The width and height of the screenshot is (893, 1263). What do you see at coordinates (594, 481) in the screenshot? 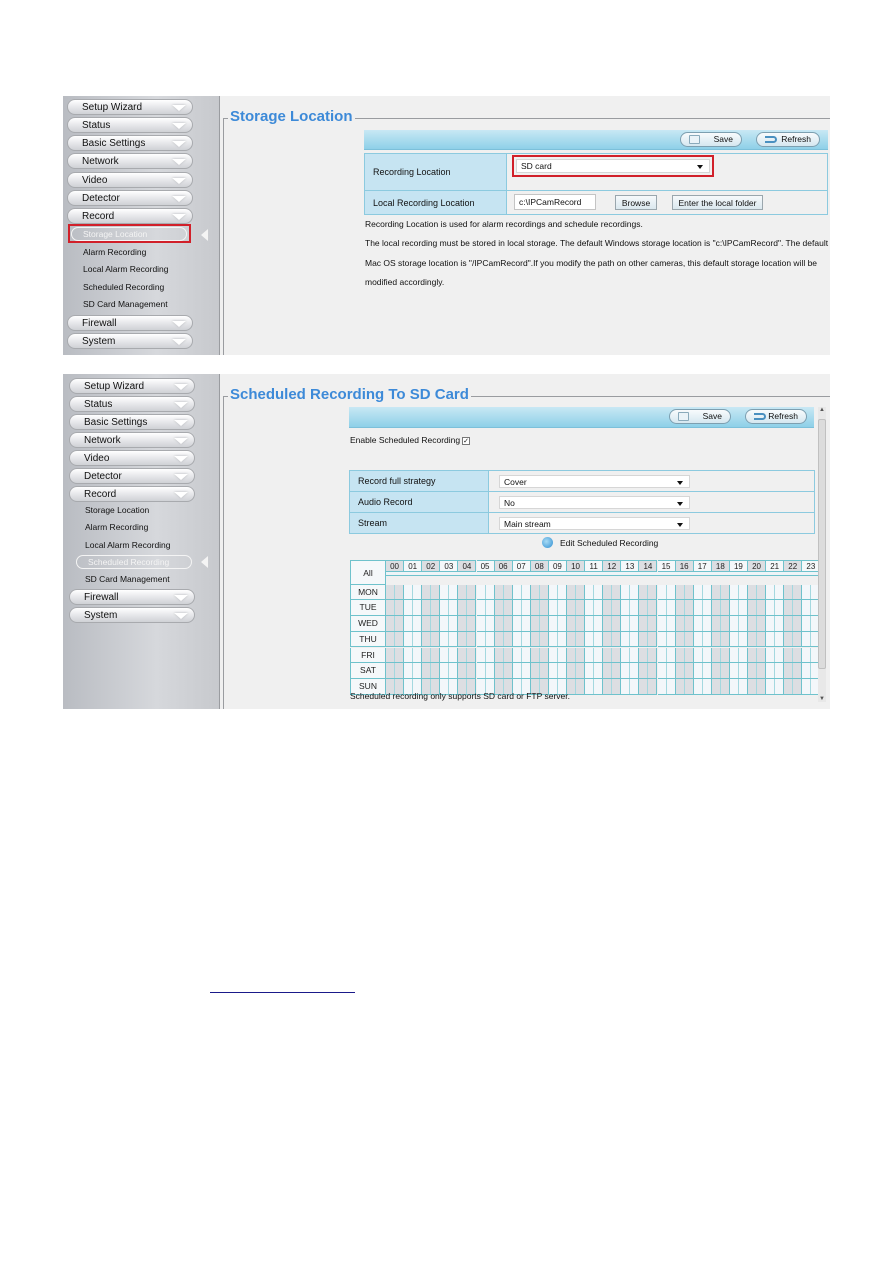
I see `record-full-strategy-select: Cover` at bounding box center [594, 481].